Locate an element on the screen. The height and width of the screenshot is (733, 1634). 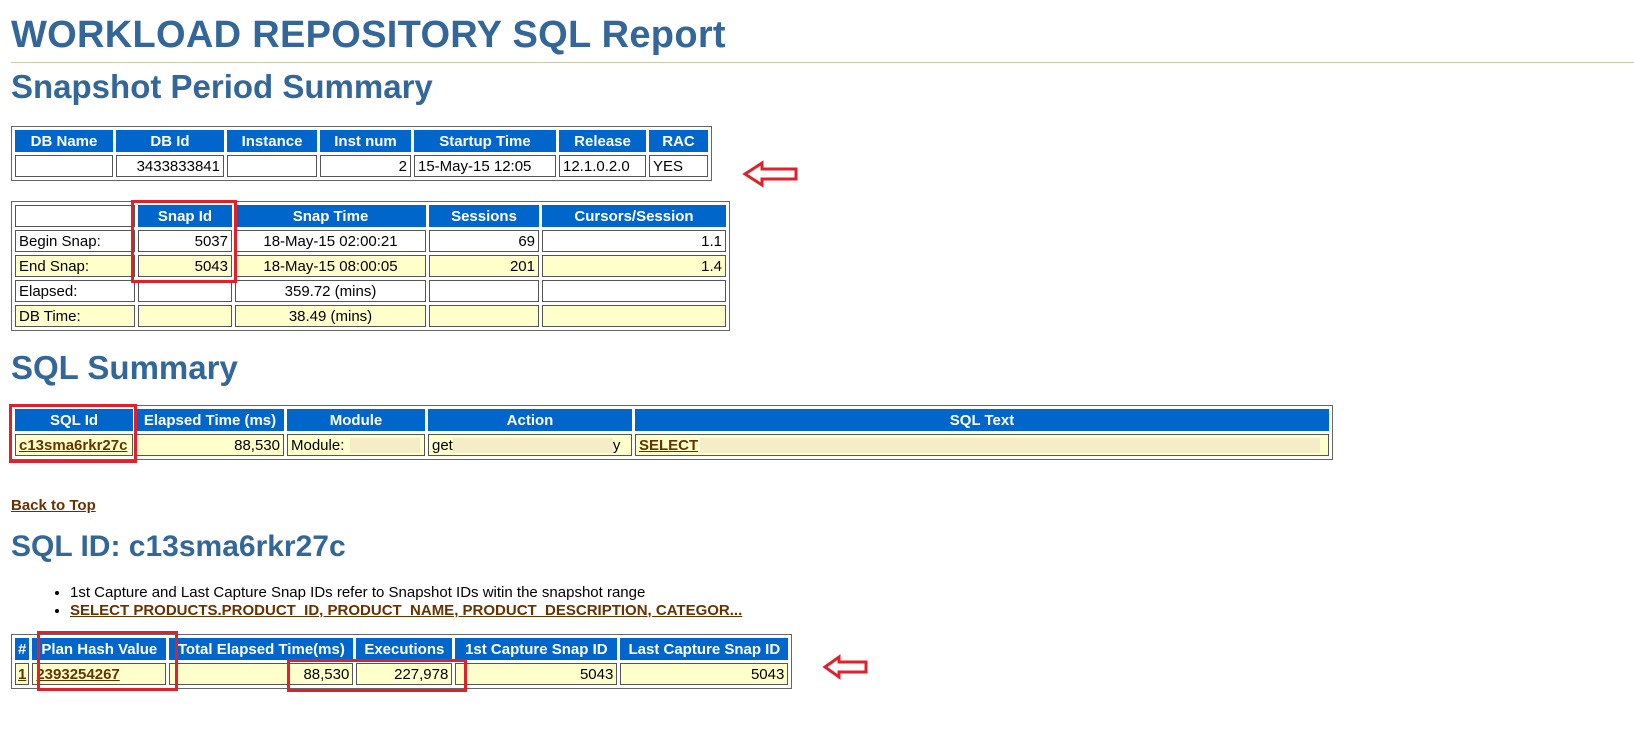
cell-cursors: 1.1 is located at coordinates (634, 241).